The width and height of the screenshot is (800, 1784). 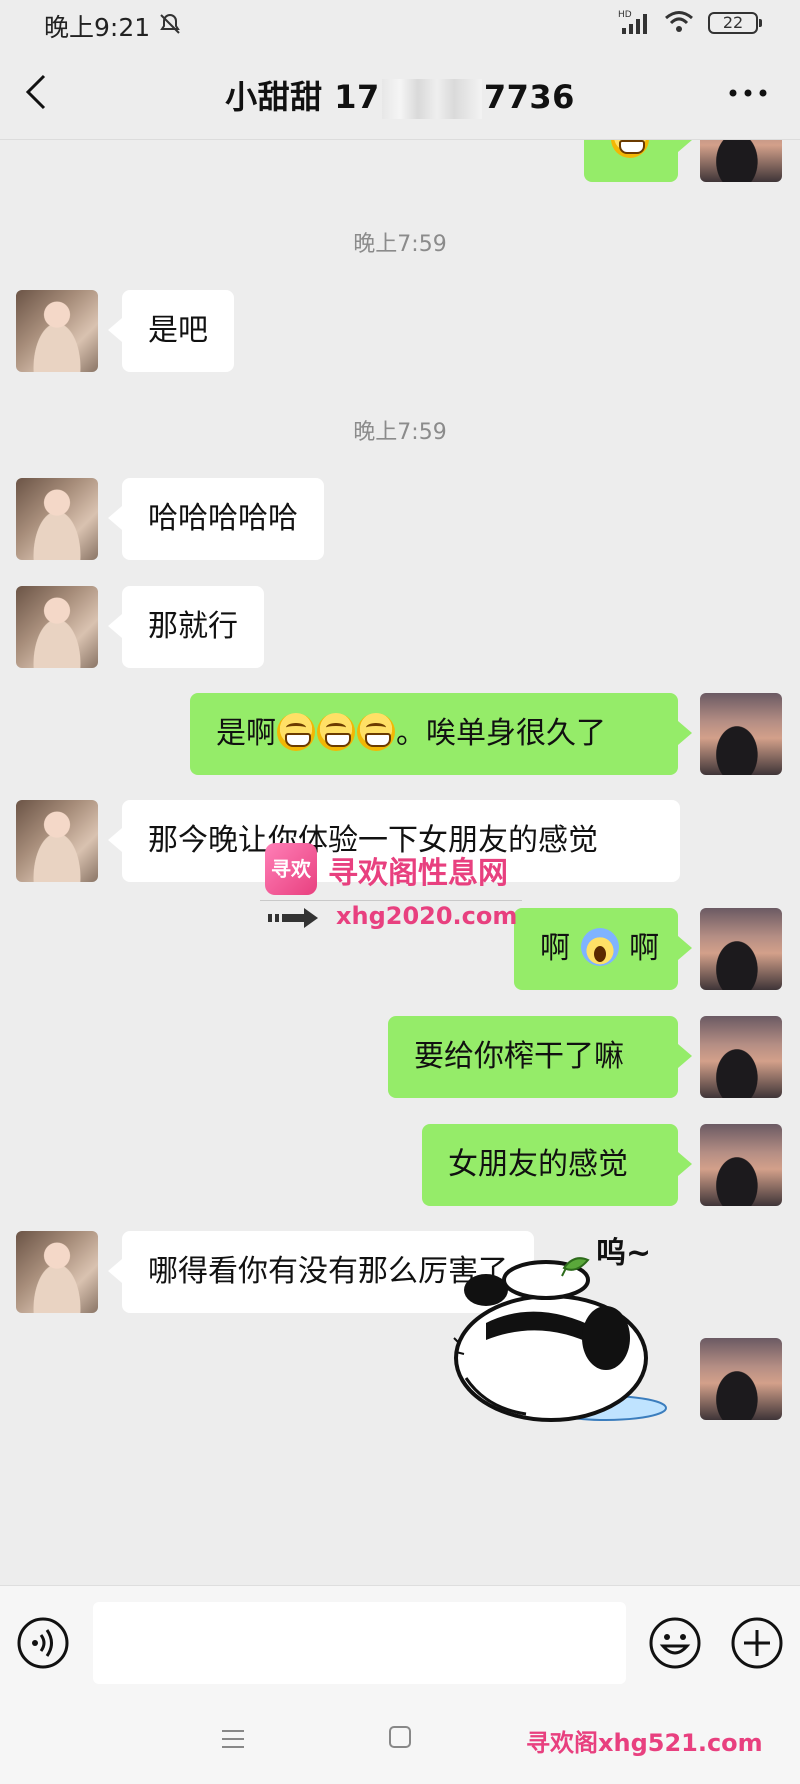 I want to click on message-input, so click(x=359, y=1643).